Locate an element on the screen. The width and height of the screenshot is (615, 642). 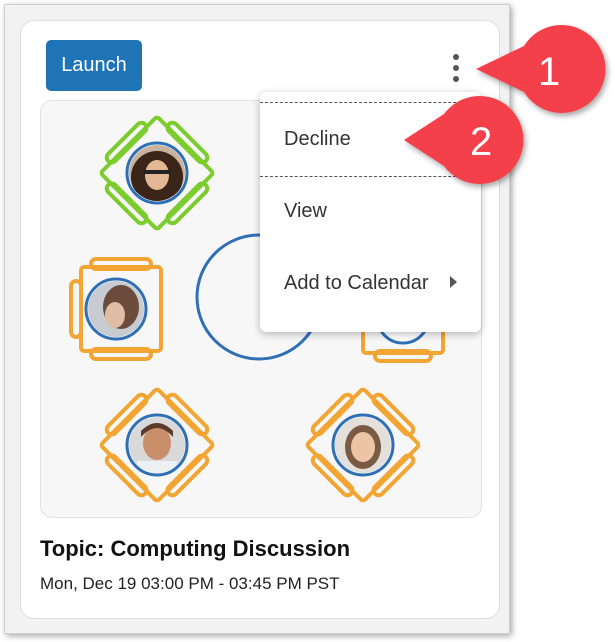
annotation-callouts is located at coordinates (505, 104).